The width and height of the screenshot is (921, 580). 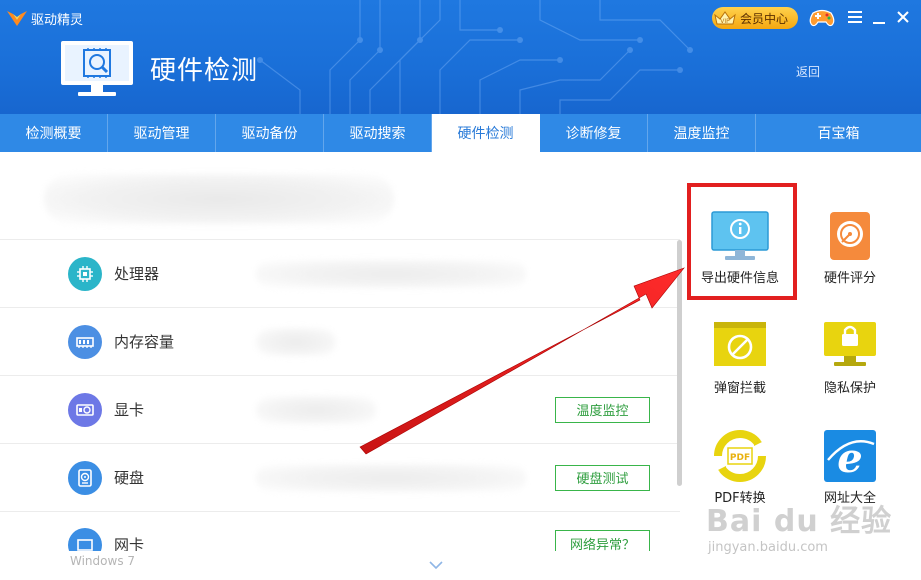 I want to click on hardware-label: 显卡, so click(x=129, y=410).